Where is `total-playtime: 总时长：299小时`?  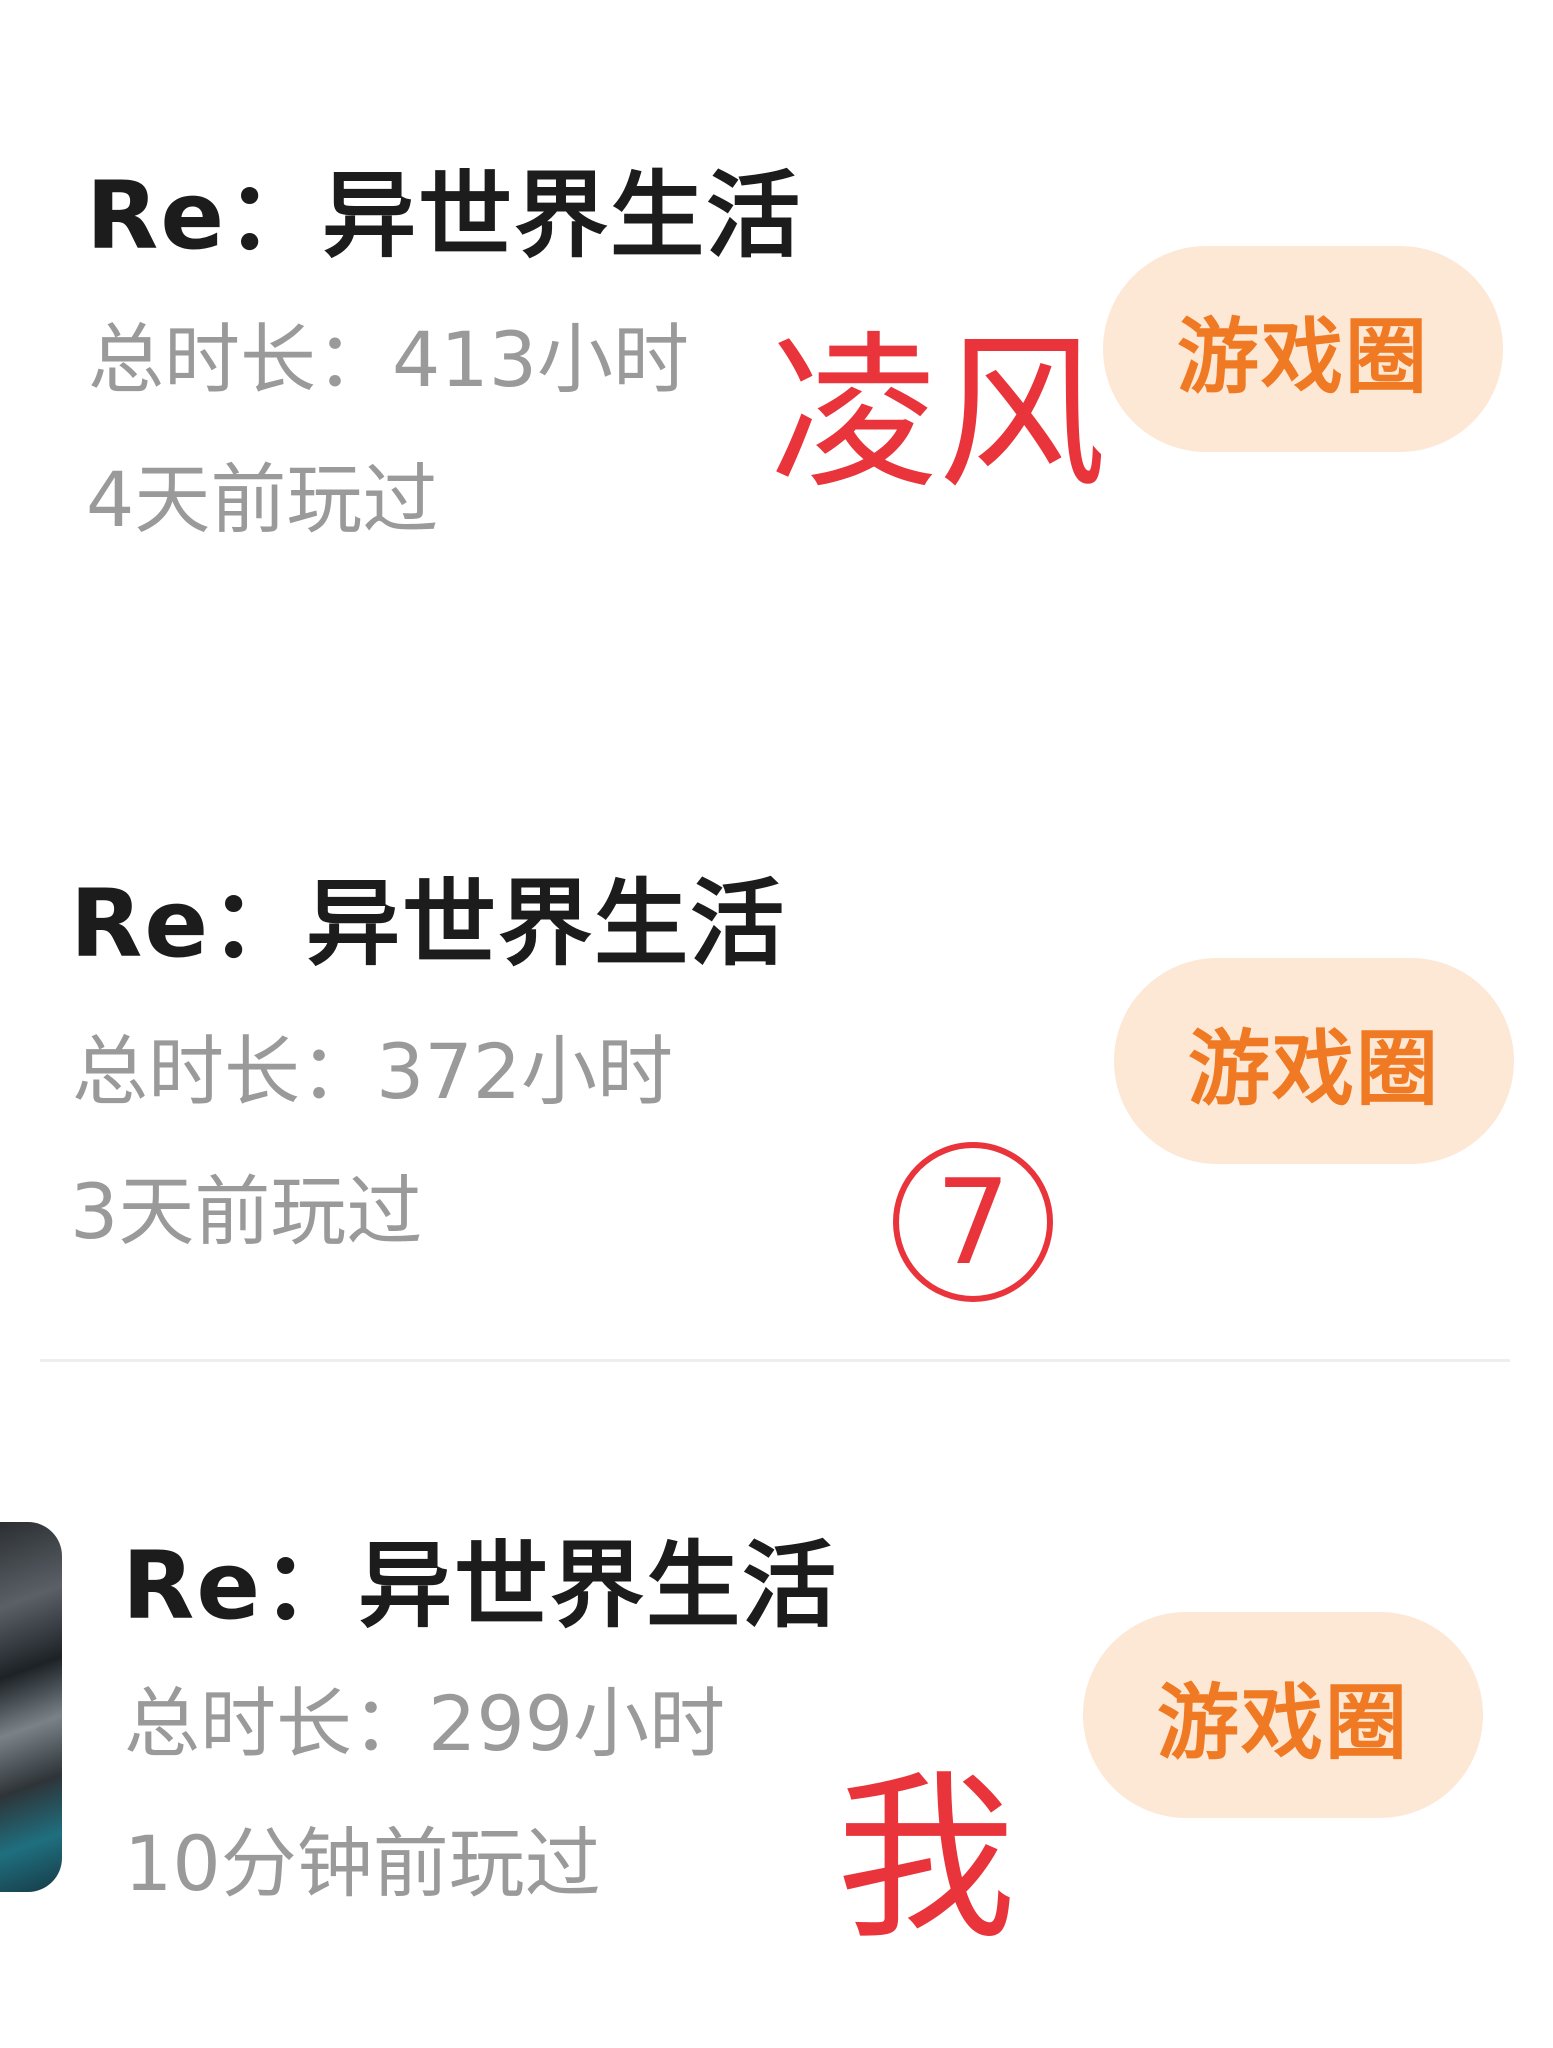
total-playtime: 总时长：299小时 is located at coordinates (425, 1723).